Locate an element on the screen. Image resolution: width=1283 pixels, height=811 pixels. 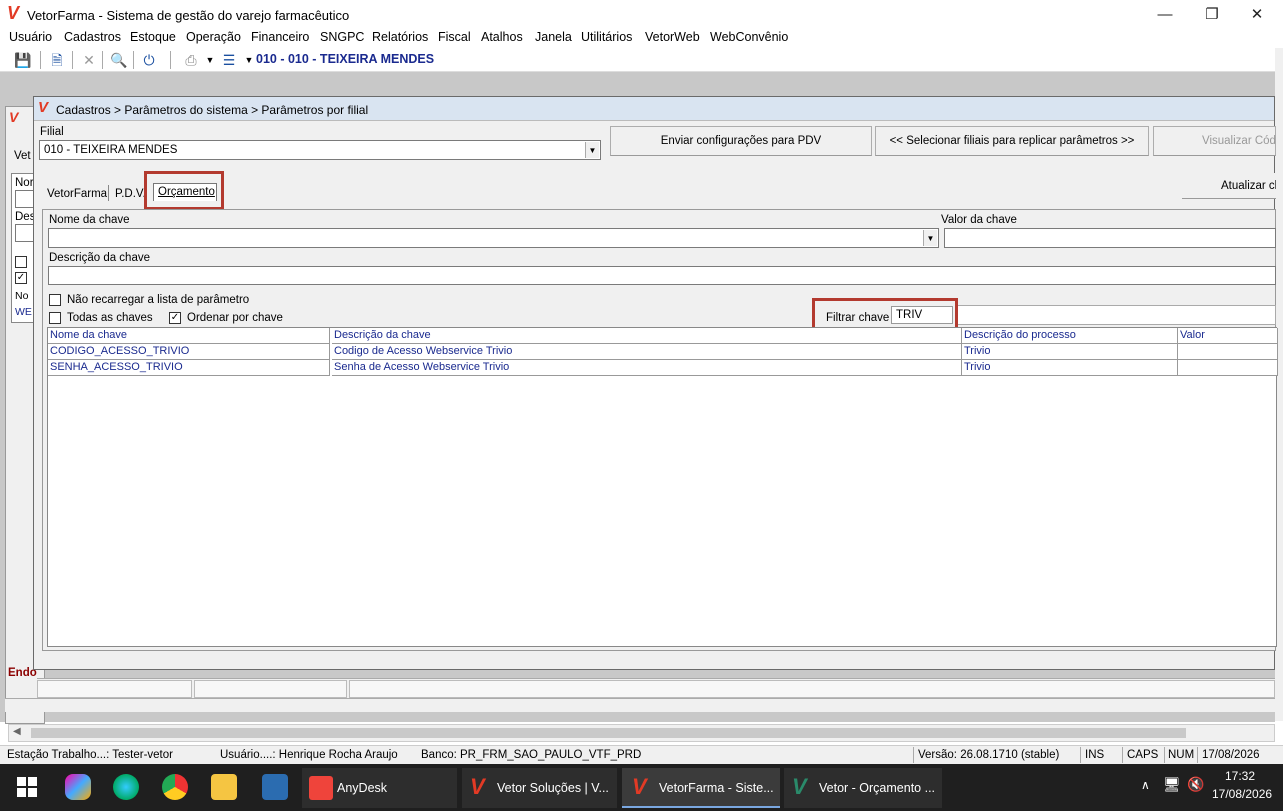
valor-chave-input is located at coordinates (1110, 238).